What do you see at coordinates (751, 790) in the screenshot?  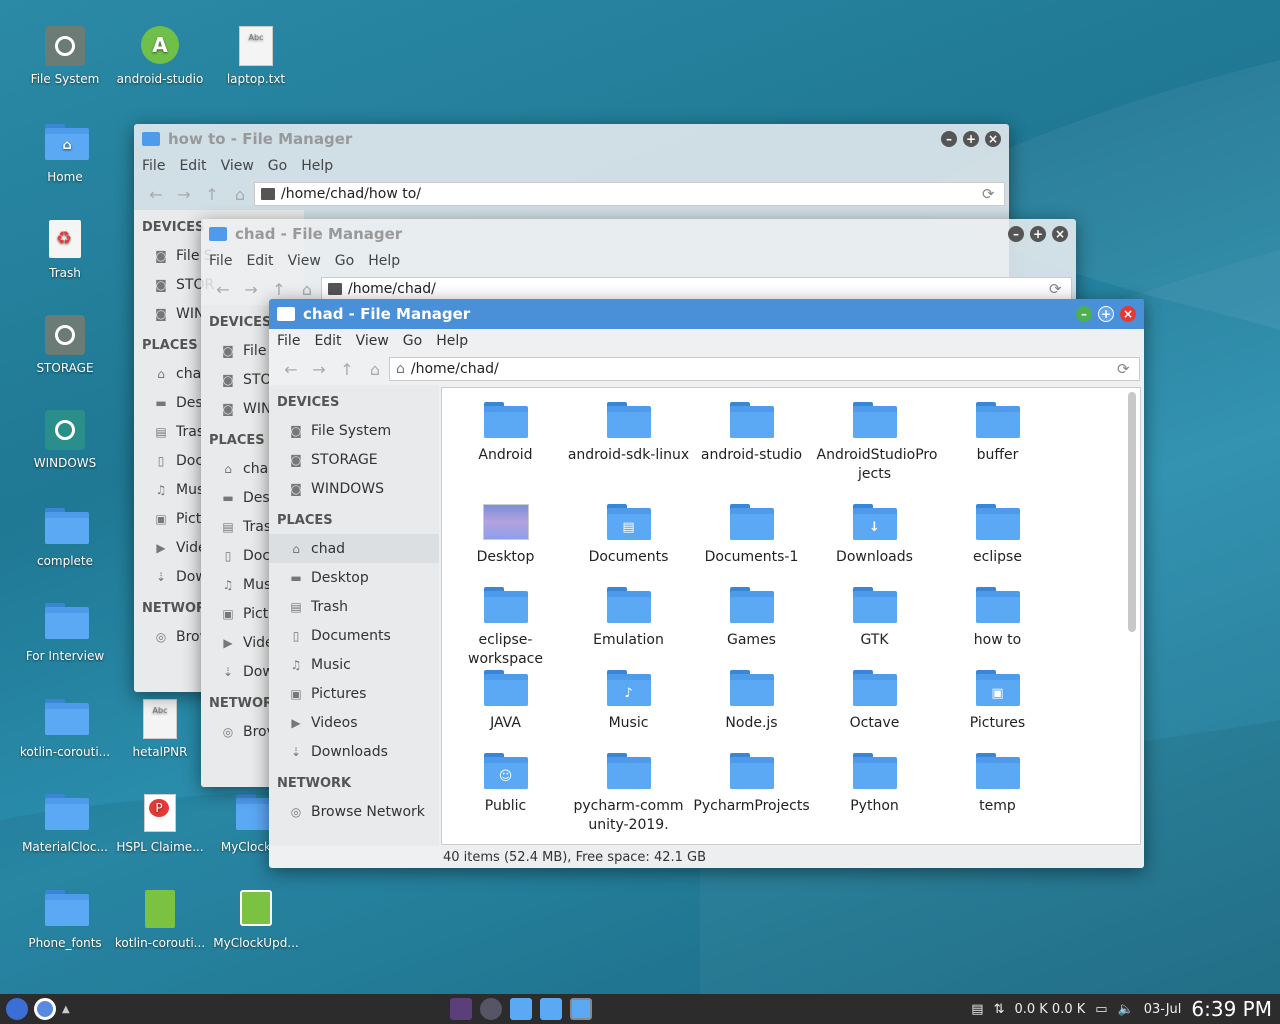 I see `file-item: PycharmProjects` at bounding box center [751, 790].